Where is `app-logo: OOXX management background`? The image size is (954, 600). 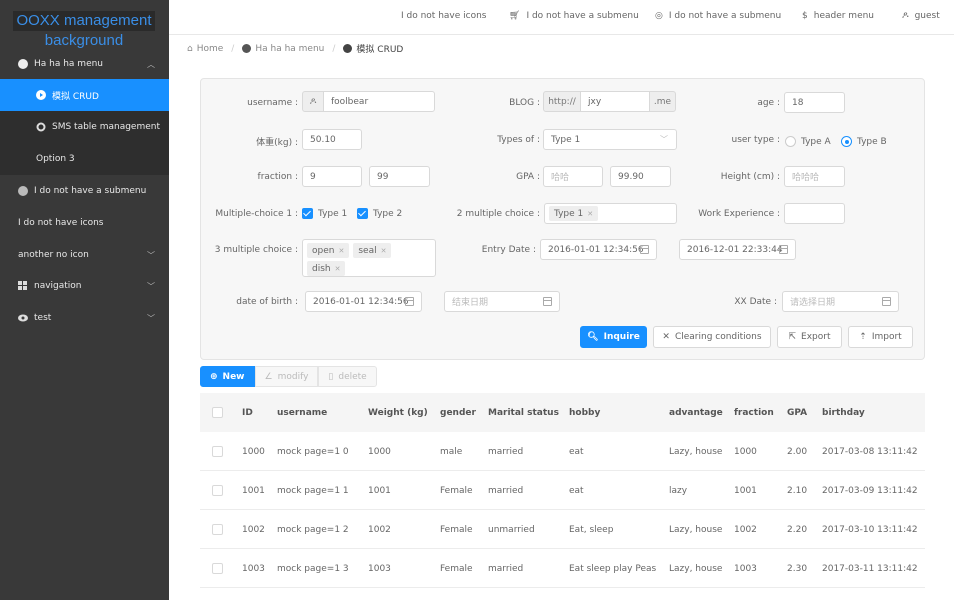 app-logo: OOXX management background is located at coordinates (84, 31).